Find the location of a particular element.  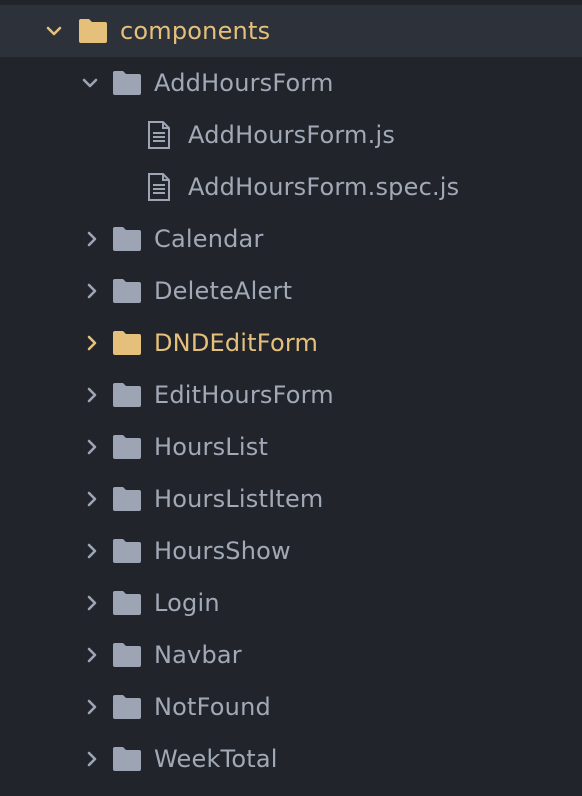

tree-item-addhoursform: AddHoursForm is located at coordinates (291, 83).